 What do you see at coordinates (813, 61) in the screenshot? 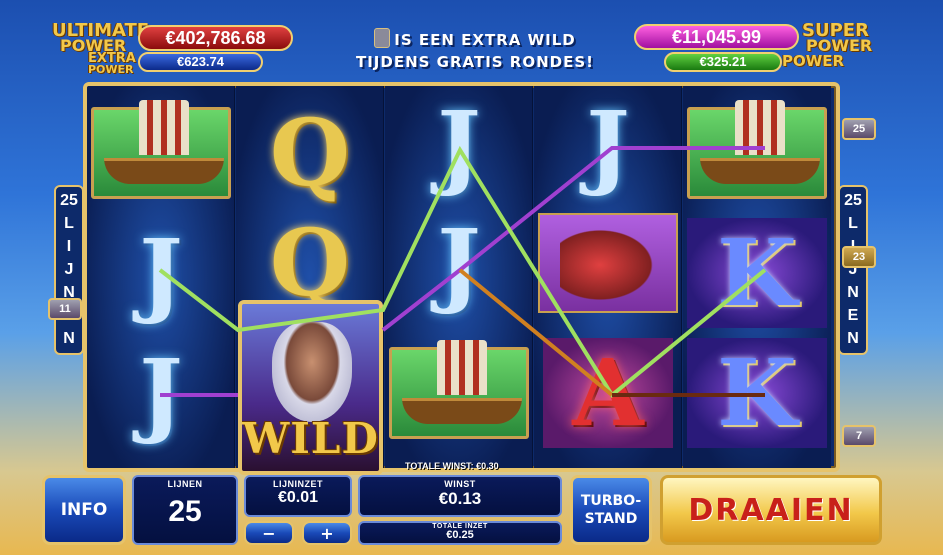
I see `power-title: POWER` at bounding box center [813, 61].